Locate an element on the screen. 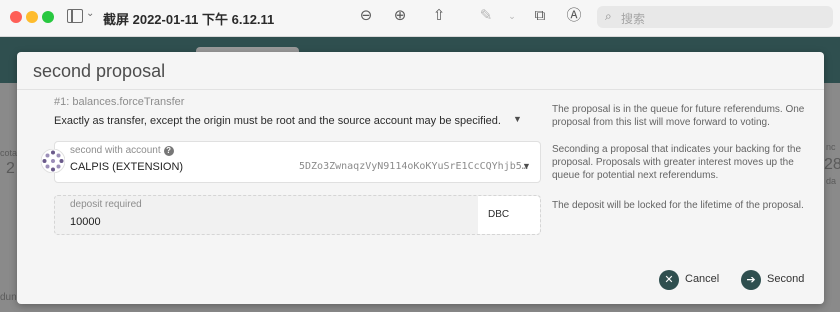 The height and width of the screenshot is (312, 840). markup-pen-icon: ✎ is located at coordinates (486, 16).